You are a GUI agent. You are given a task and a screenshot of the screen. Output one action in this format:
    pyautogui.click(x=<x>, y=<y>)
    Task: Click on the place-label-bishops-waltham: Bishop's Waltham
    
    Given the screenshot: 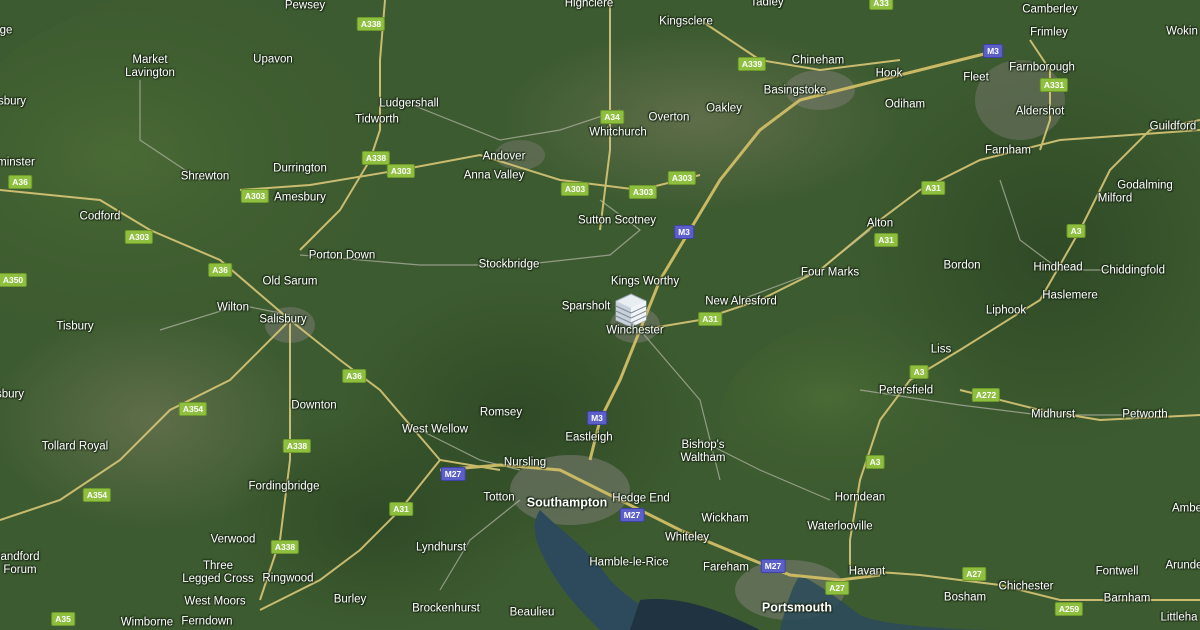 What is the action you would take?
    pyautogui.click(x=703, y=452)
    